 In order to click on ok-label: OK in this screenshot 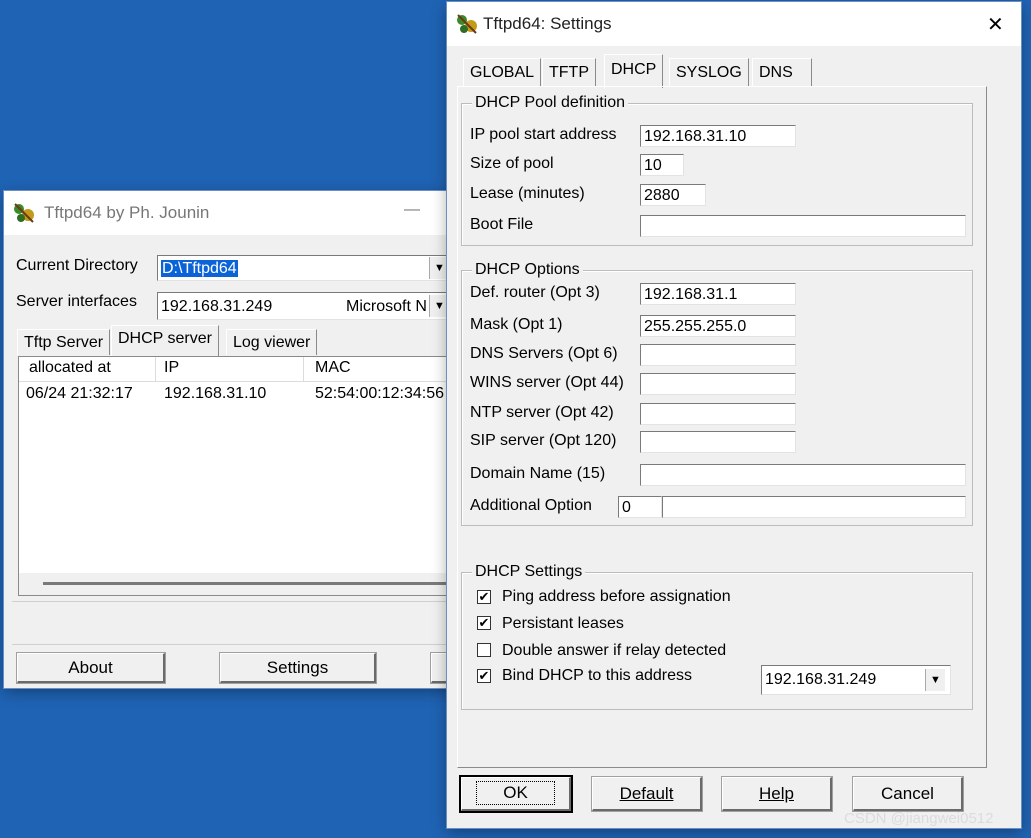, I will do `click(515, 792)`.